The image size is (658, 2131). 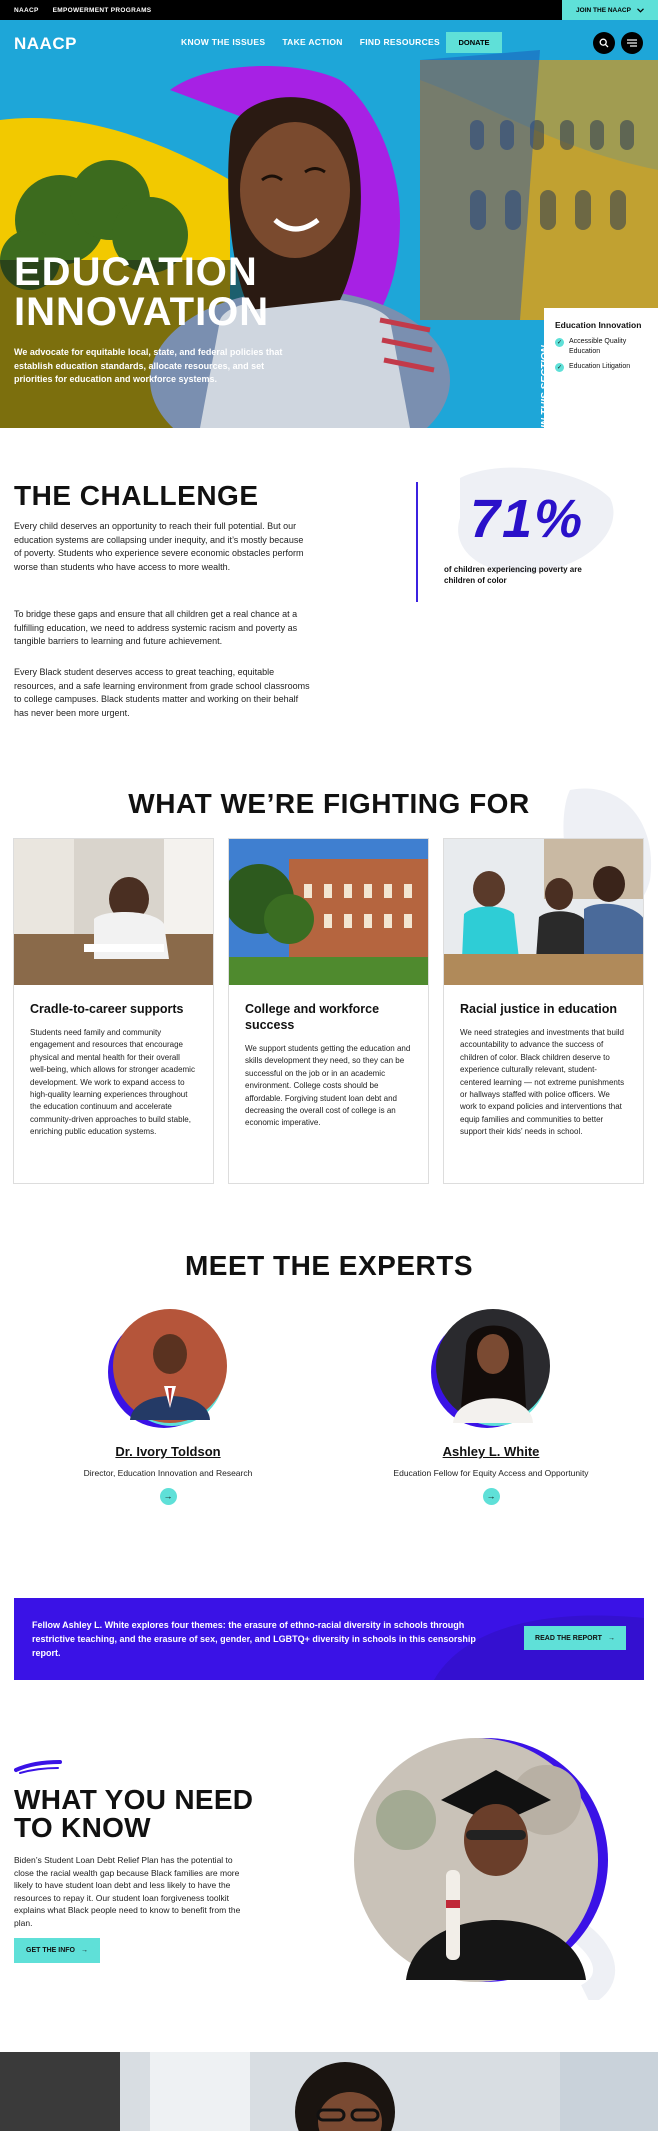 What do you see at coordinates (50, 1950) in the screenshot?
I see `get-info-label: GET THE INFO` at bounding box center [50, 1950].